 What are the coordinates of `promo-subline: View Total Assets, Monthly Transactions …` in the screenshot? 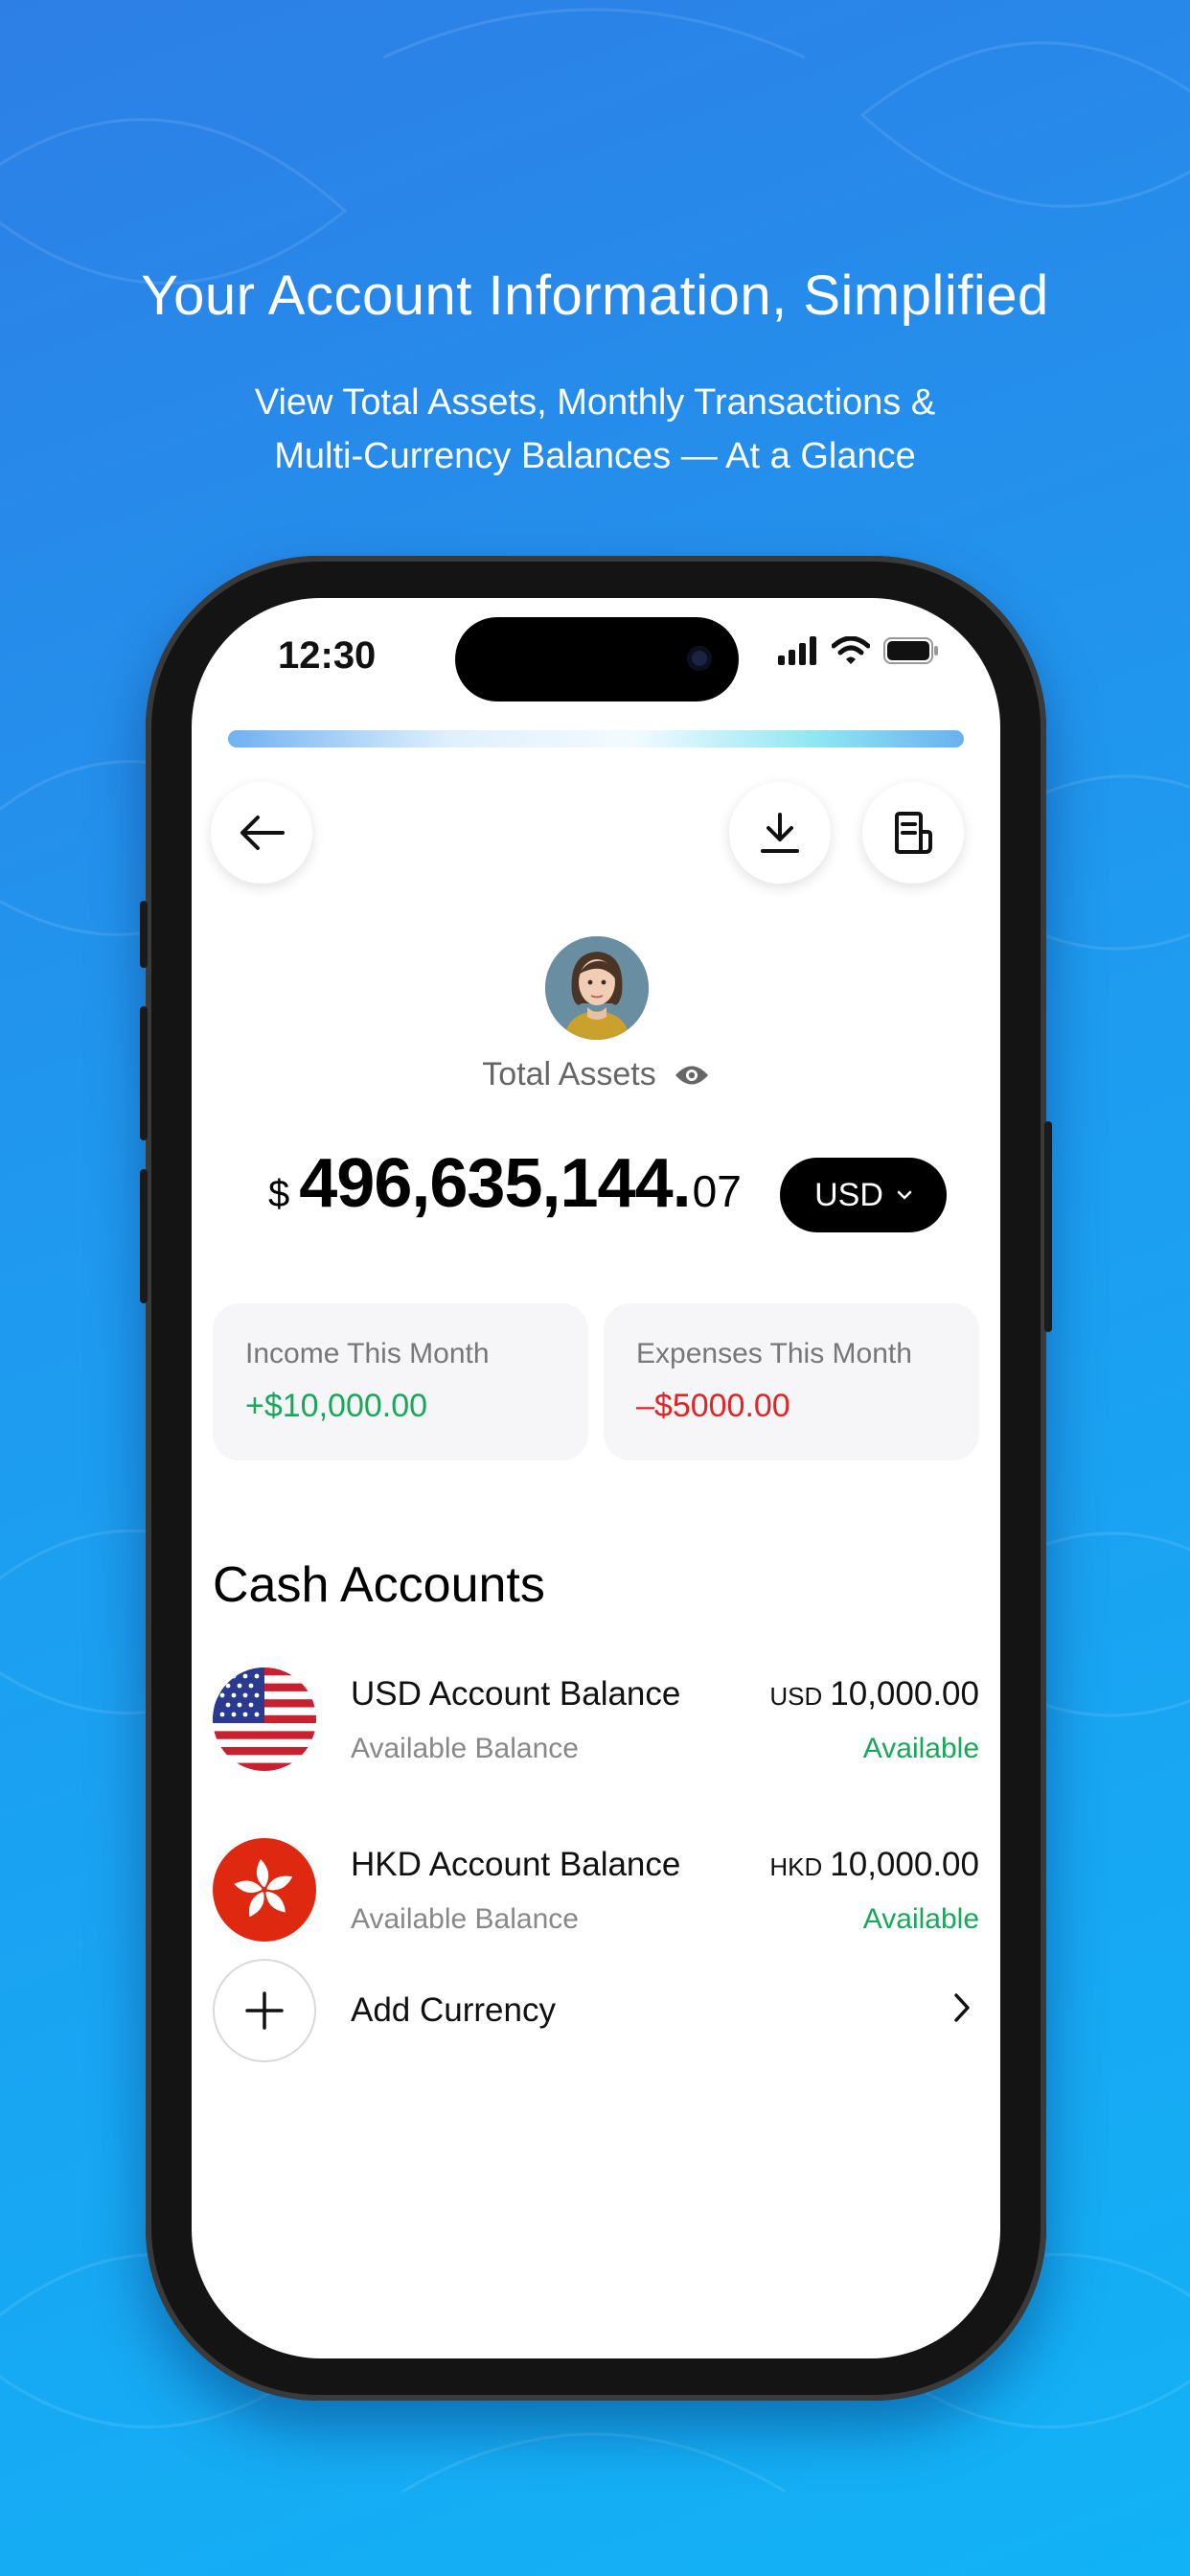 It's located at (595, 429).